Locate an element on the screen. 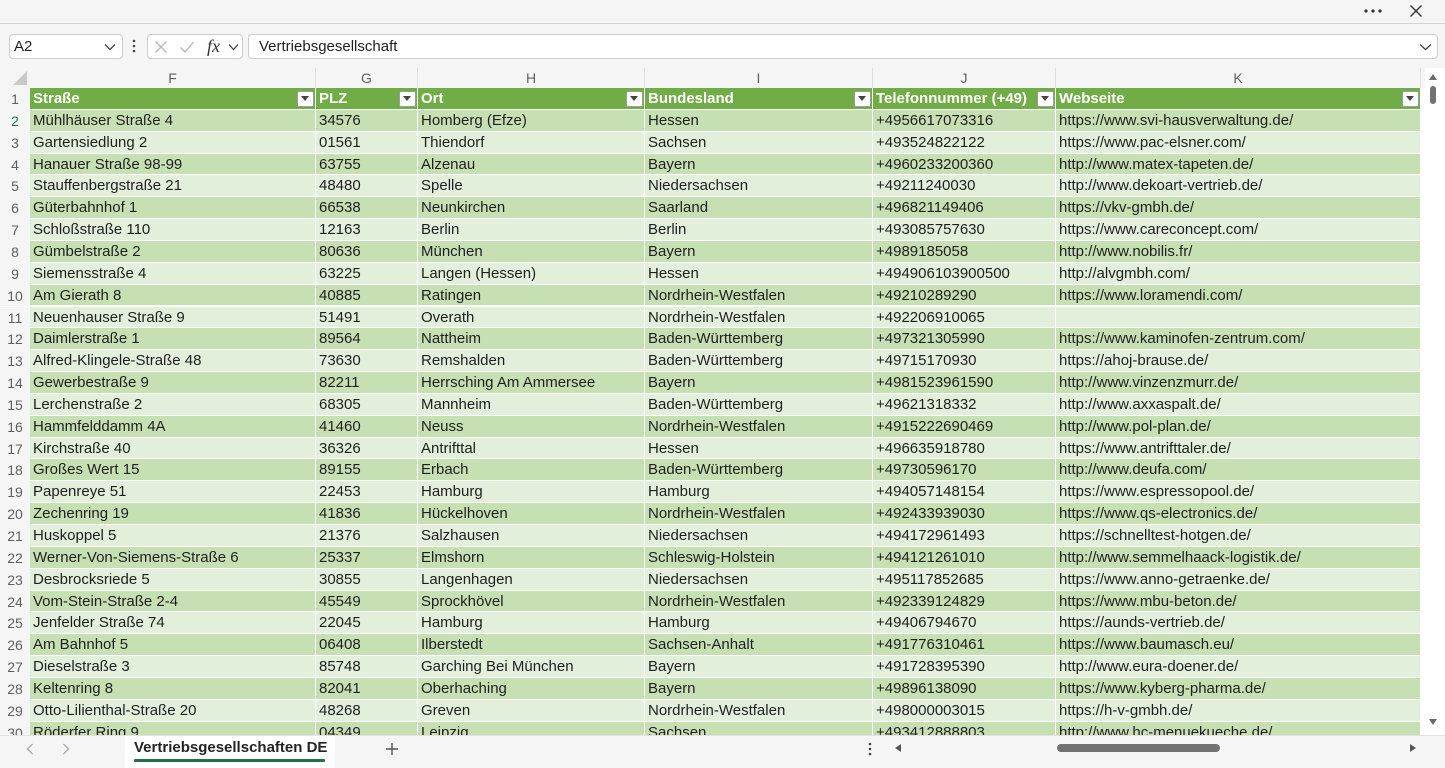 This screenshot has width=1445, height=768. cell-telefon: +492206910065 is located at coordinates (964, 317).